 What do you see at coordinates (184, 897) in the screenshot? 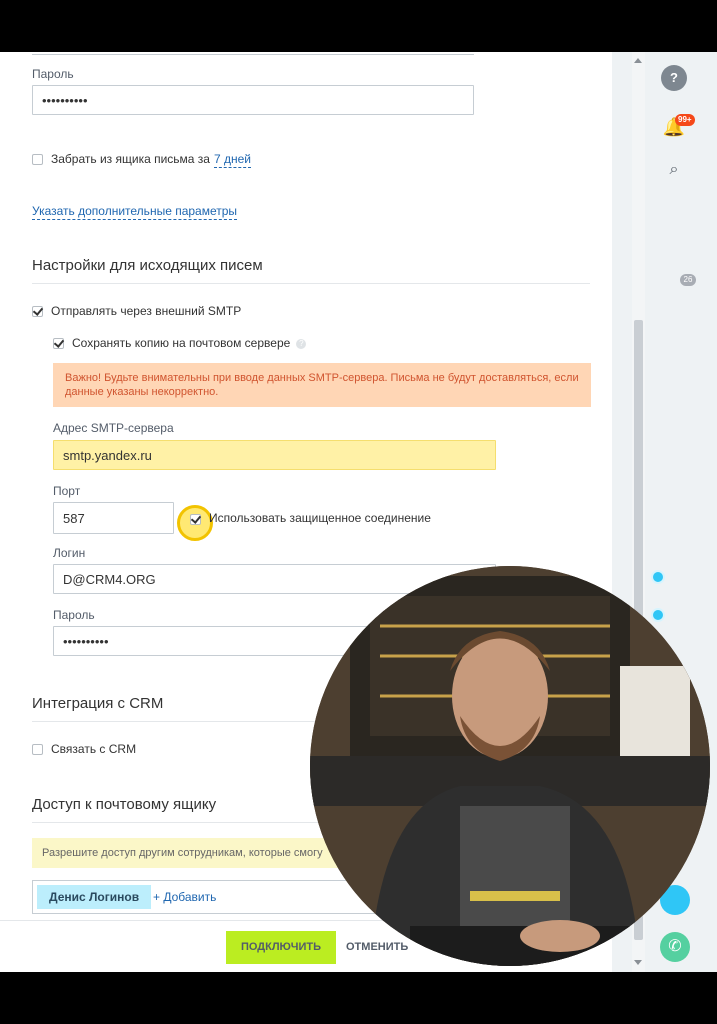
I see `add-user-button: + Добавить` at bounding box center [184, 897].